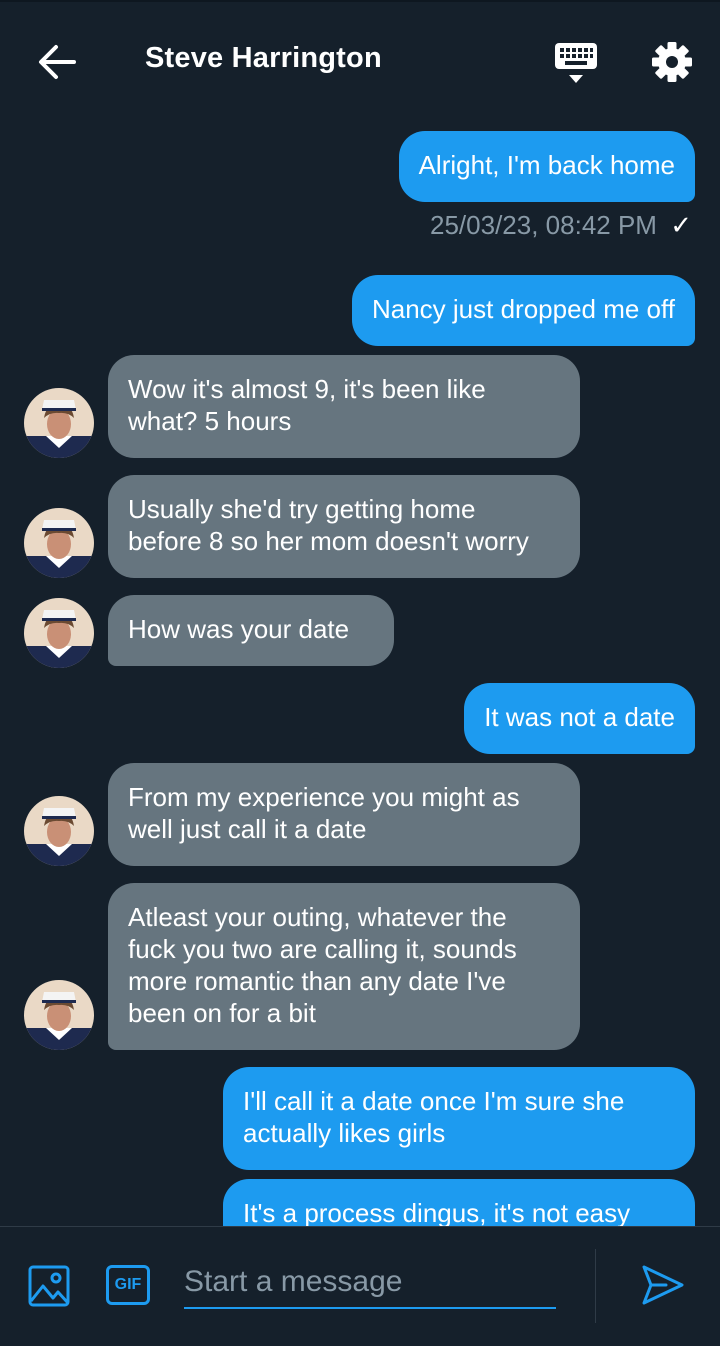 The height and width of the screenshot is (1346, 720). I want to click on arrow-left-icon, so click(57, 62).